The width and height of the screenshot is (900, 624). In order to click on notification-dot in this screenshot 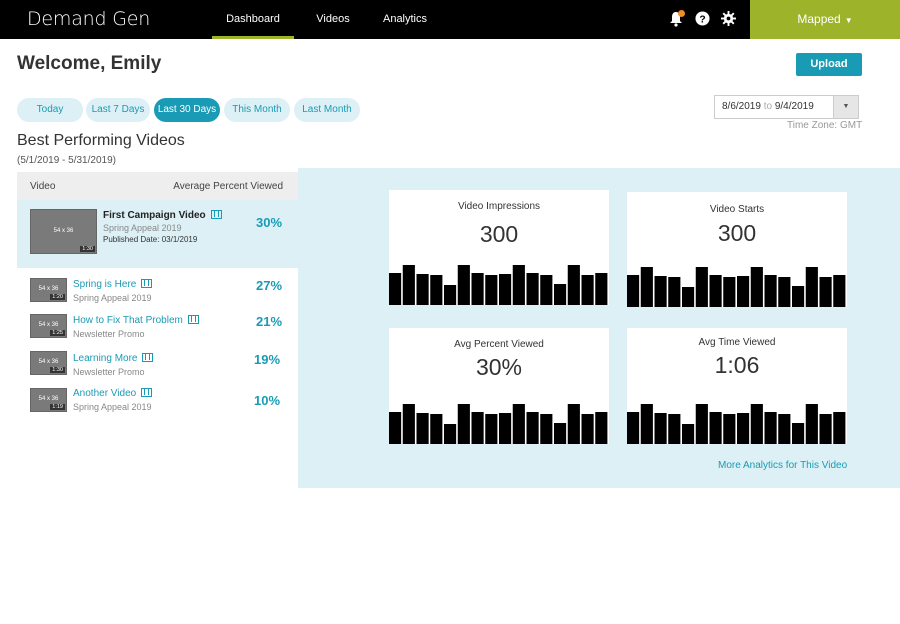, I will do `click(681, 13)`.